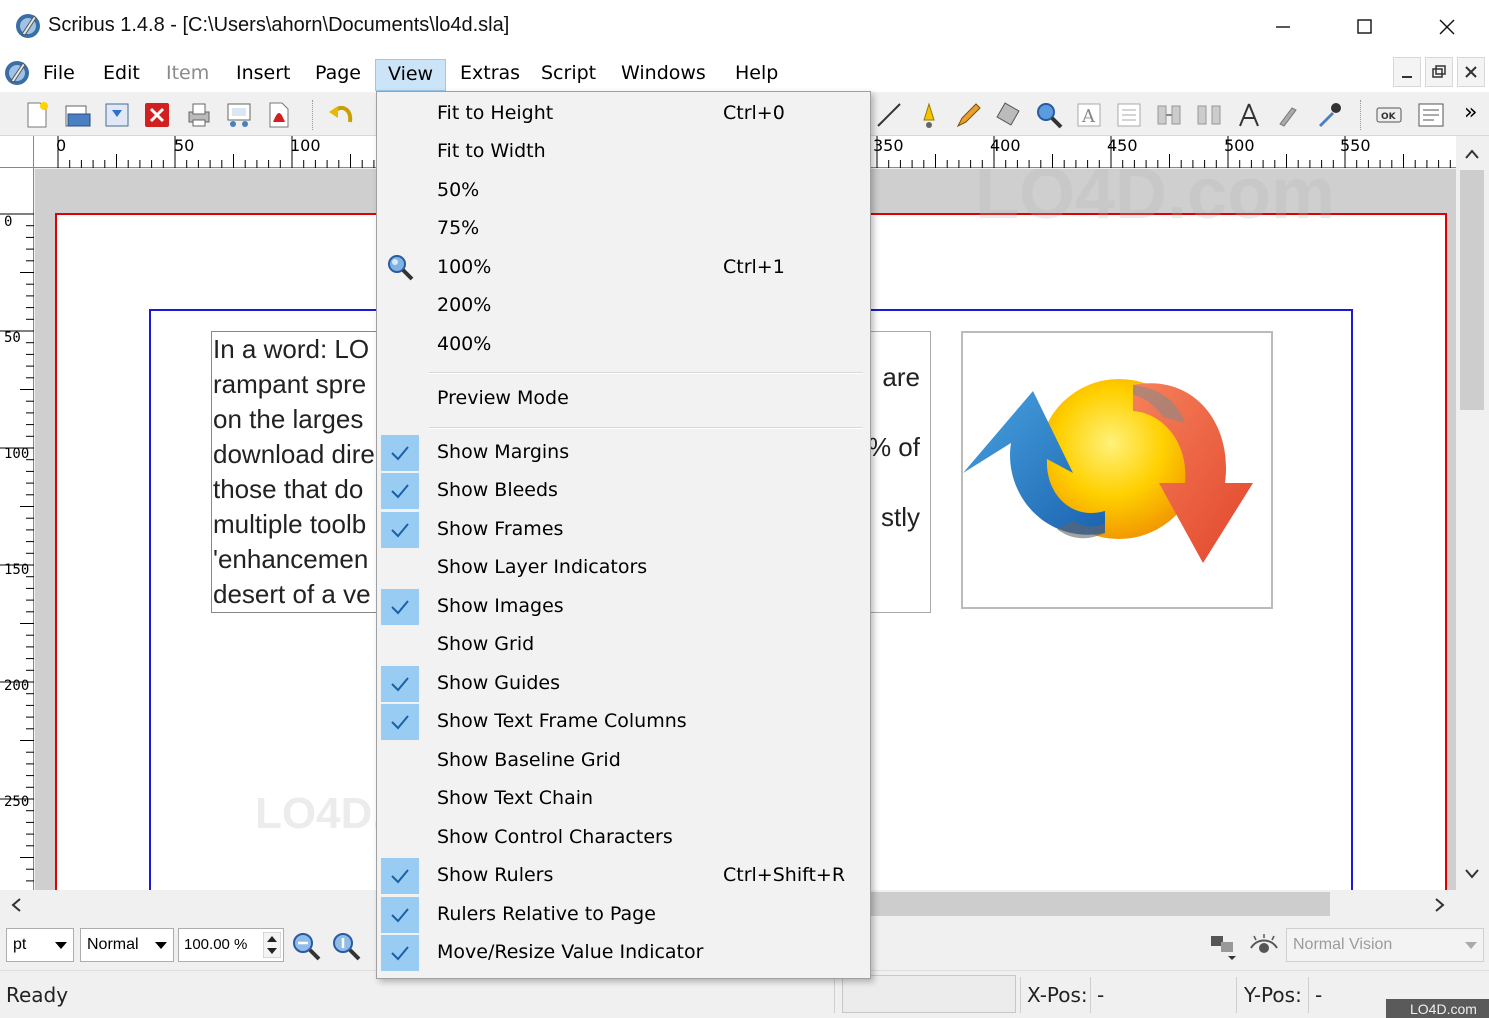 The image size is (1489, 1018). Describe the element at coordinates (623, 722) in the screenshot. I see `view-menu-item-show-text-frame-columns: Show Text Frame Columns` at that location.